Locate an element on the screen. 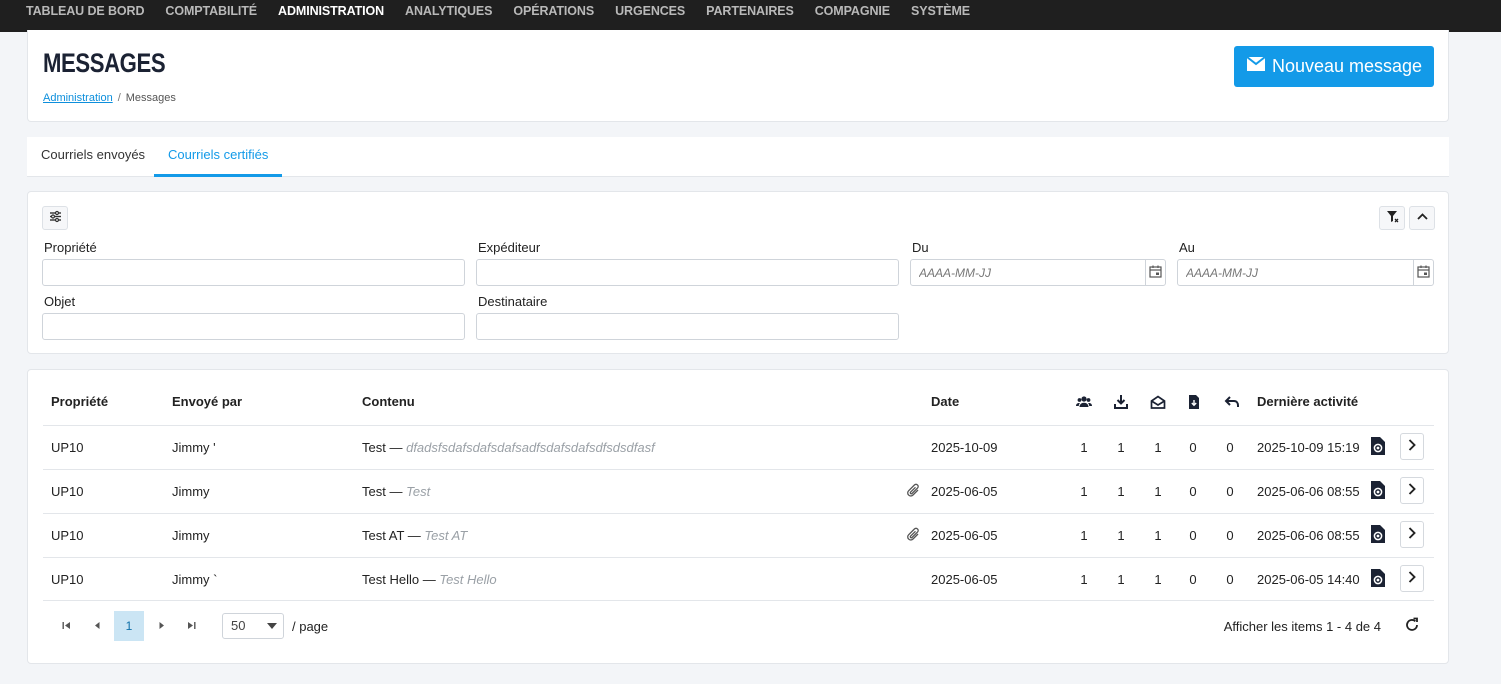 The width and height of the screenshot is (1501, 684). page-size-select: 50 is located at coordinates (253, 626).